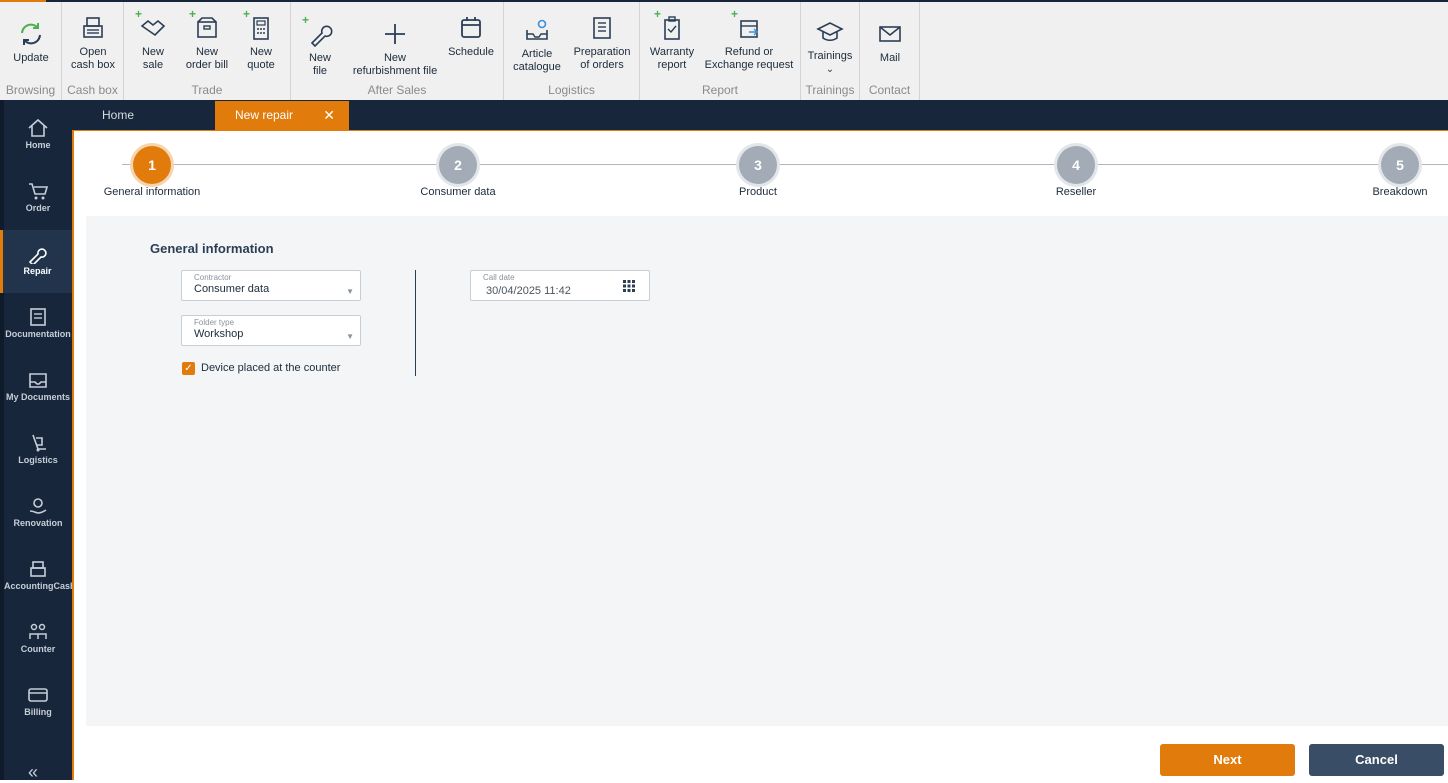 This screenshot has width=1448, height=783. Describe the element at coordinates (37, 271) in the screenshot. I see `sidebar-item-label: Repair` at that location.